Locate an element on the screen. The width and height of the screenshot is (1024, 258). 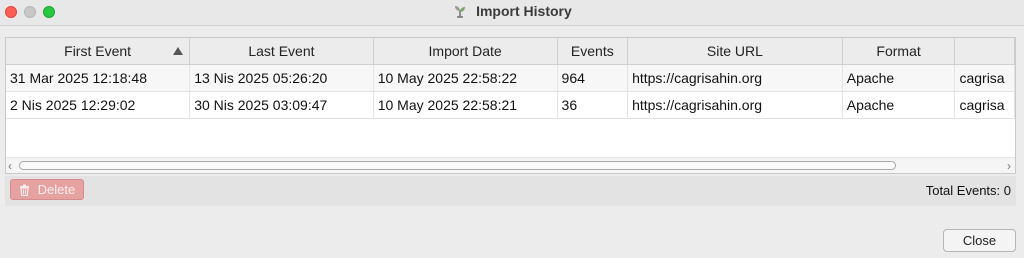
delete-button-label: Delete is located at coordinates (56, 189).